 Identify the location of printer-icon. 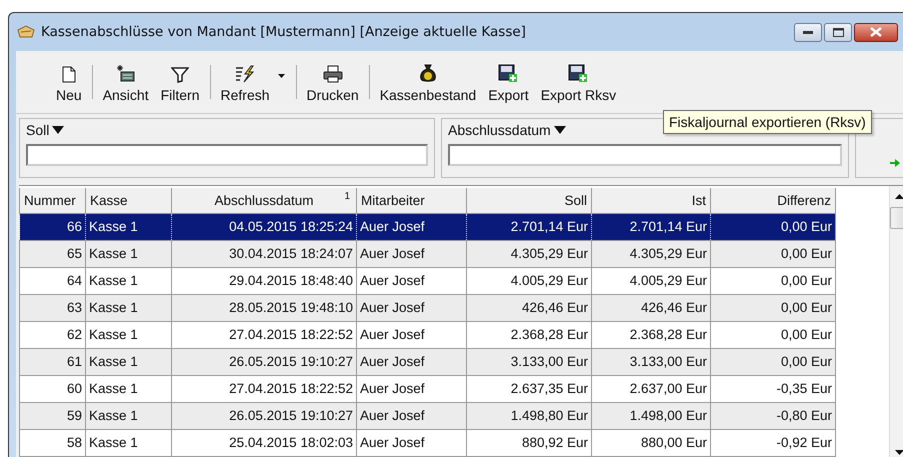
(332, 74).